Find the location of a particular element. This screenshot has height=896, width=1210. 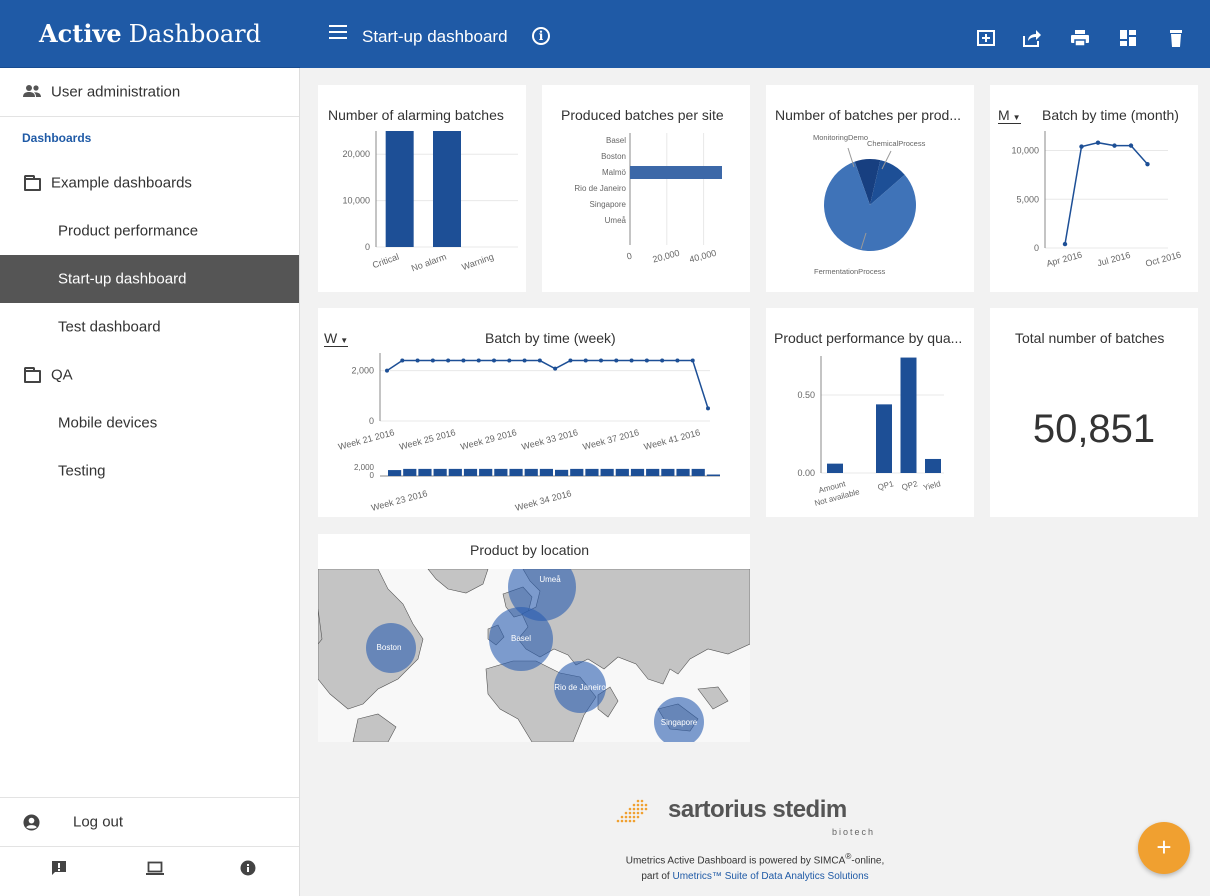

logo-subtitle: biotech is located at coordinates (854, 832).